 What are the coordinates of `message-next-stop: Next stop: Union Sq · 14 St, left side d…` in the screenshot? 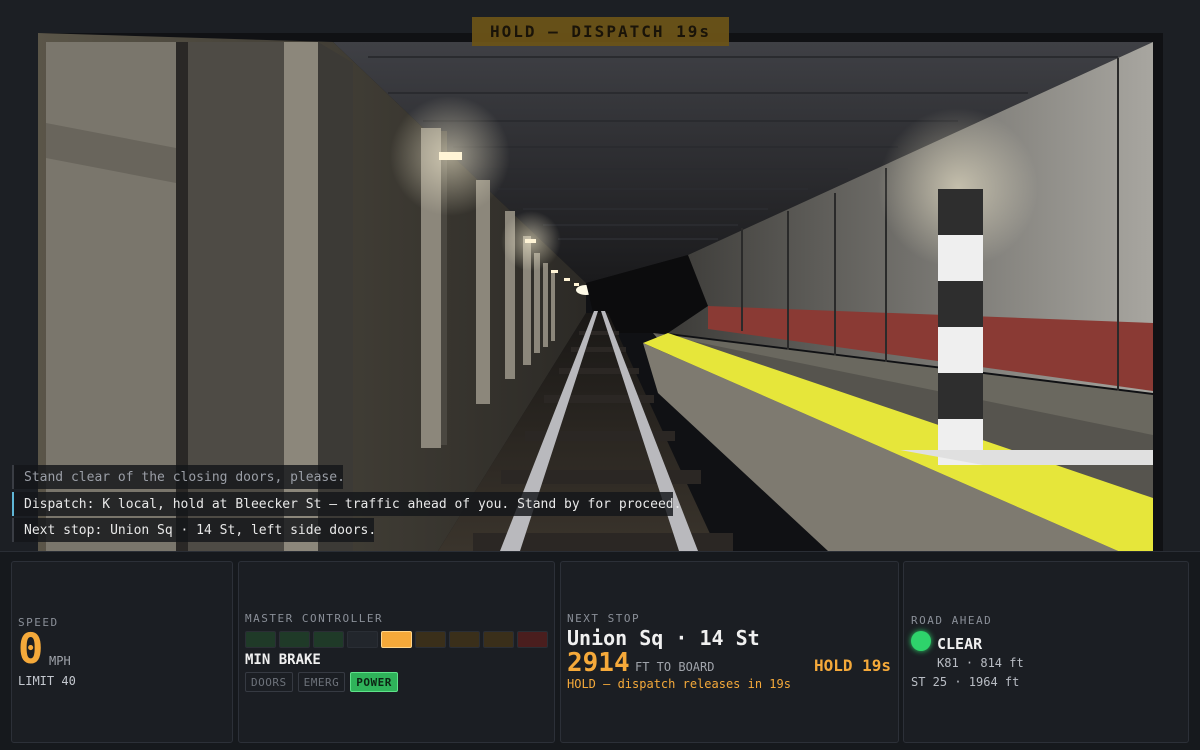 It's located at (194, 530).